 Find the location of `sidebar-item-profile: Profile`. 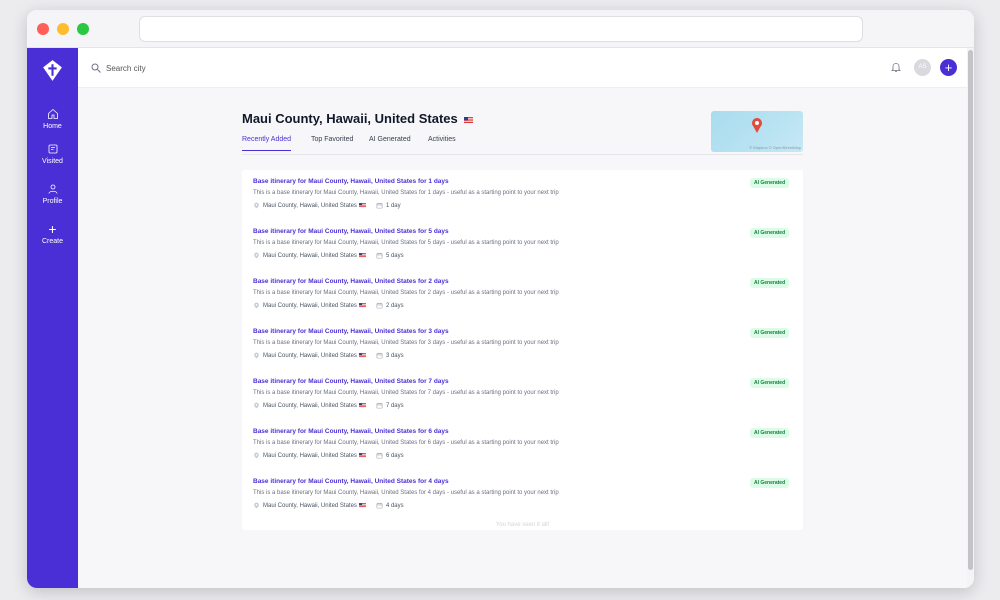

sidebar-item-profile: Profile is located at coordinates (52, 193).